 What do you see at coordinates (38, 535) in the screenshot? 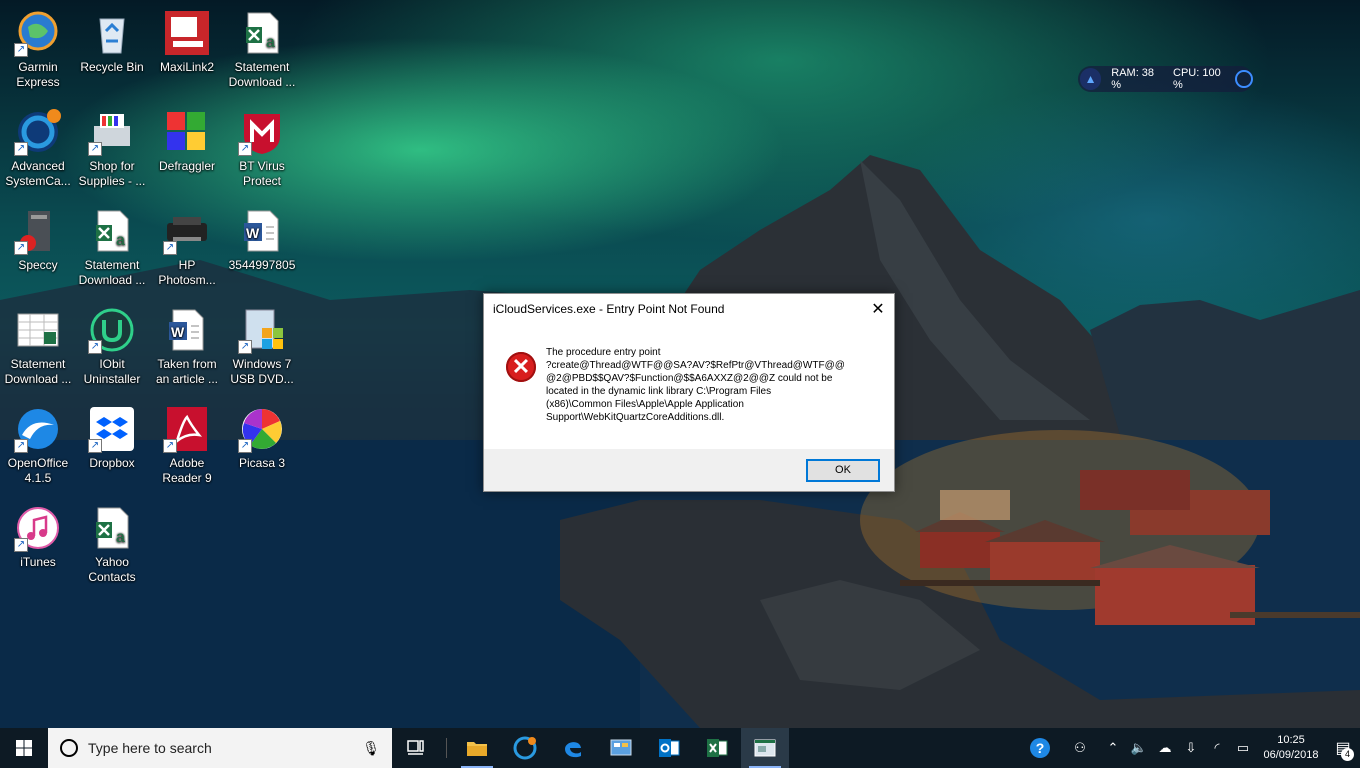
I see `desktop-icon: ↗ iTunes` at bounding box center [38, 535].